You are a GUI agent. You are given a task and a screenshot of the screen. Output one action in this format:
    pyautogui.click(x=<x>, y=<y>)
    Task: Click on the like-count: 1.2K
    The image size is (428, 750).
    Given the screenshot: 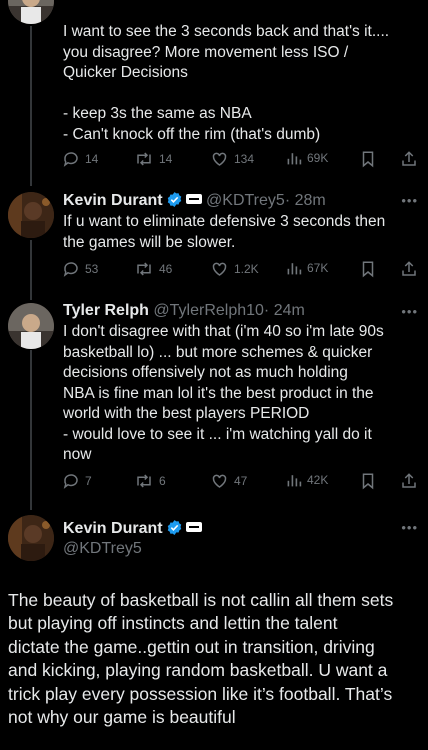 What is the action you would take?
    pyautogui.click(x=246, y=269)
    